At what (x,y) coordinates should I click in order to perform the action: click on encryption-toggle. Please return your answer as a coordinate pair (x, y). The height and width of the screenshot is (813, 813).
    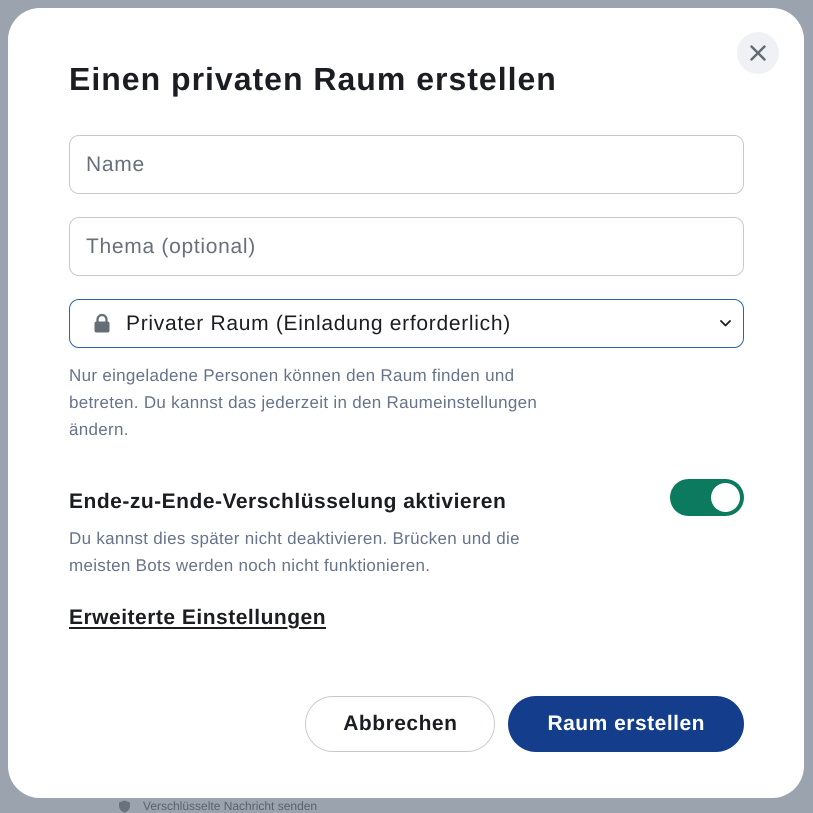
    Looking at the image, I should click on (707, 497).